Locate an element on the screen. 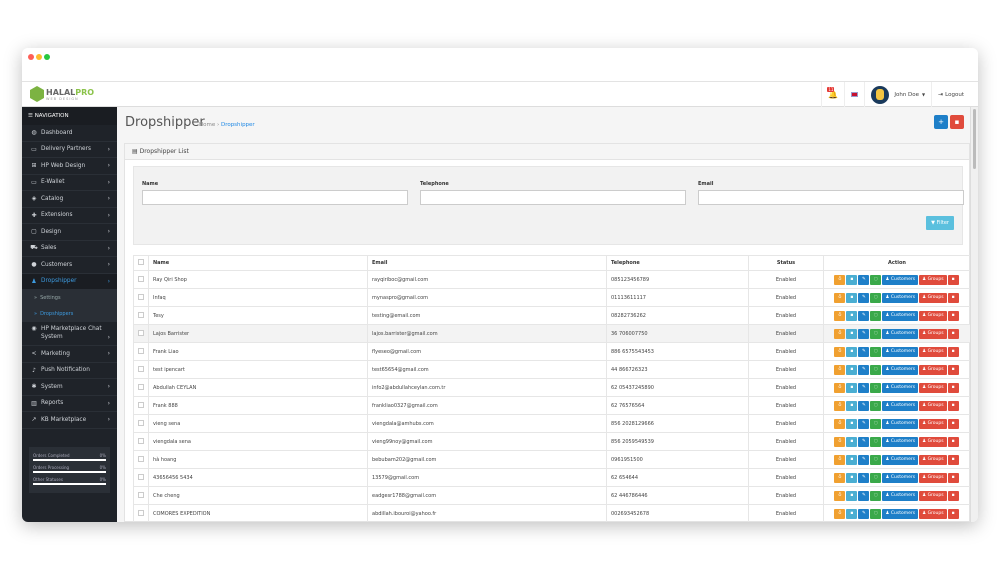 This screenshot has height=585, width=1000. notifications-button: 🔔 11 is located at coordinates (832, 94).